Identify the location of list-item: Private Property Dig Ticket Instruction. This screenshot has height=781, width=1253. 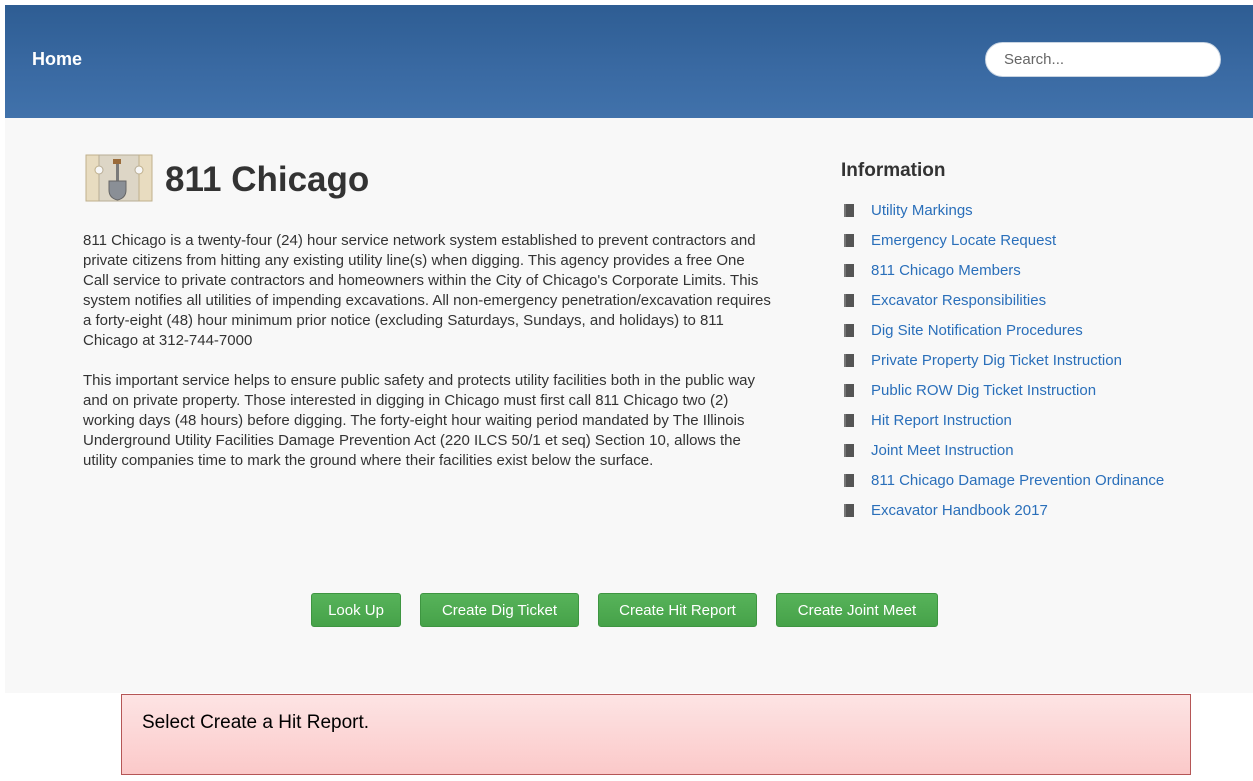
(1002, 360).